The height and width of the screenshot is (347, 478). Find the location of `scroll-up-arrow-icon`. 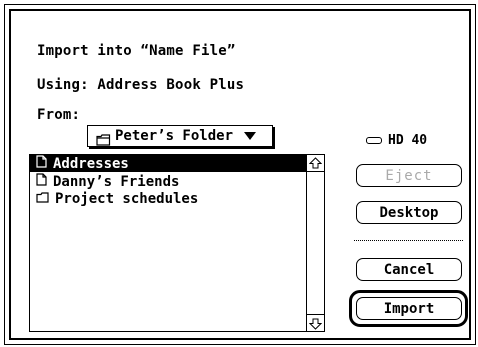

scroll-up-arrow-icon is located at coordinates (315, 163).